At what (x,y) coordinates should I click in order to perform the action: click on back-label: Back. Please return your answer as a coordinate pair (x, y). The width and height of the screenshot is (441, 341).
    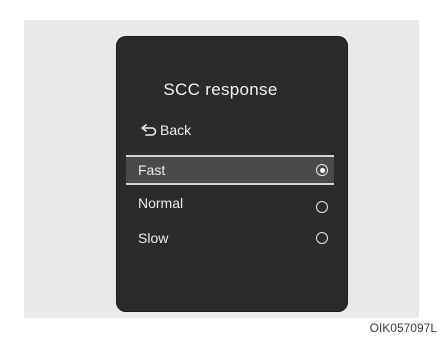
    Looking at the image, I should click on (176, 130).